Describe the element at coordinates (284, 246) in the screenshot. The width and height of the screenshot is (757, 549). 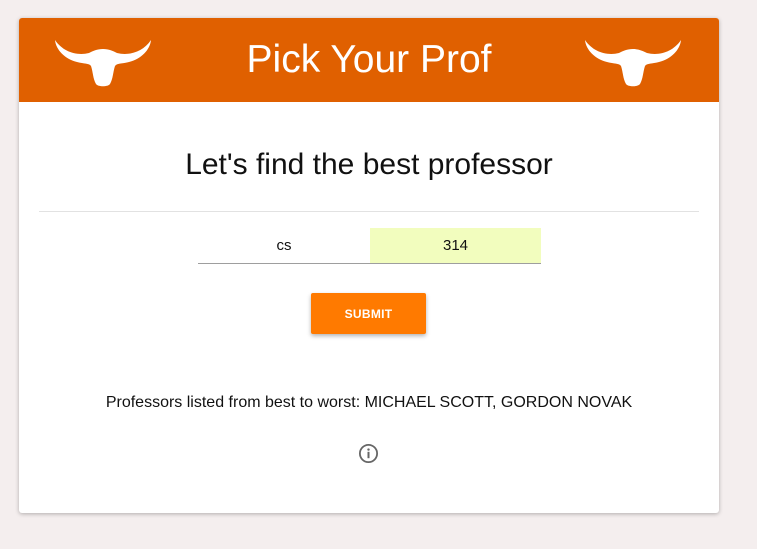
I see `department-input` at that location.